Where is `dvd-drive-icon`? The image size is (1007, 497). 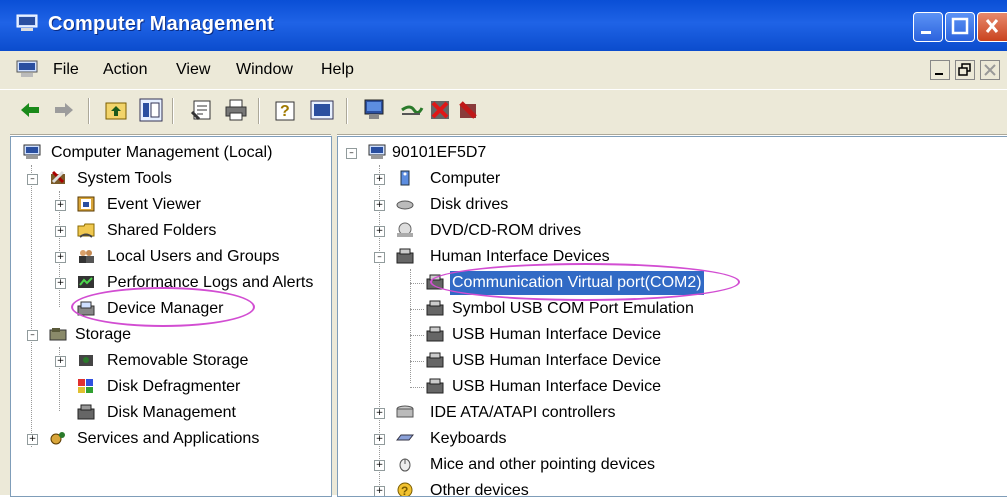 dvd-drive-icon is located at coordinates (405, 229).